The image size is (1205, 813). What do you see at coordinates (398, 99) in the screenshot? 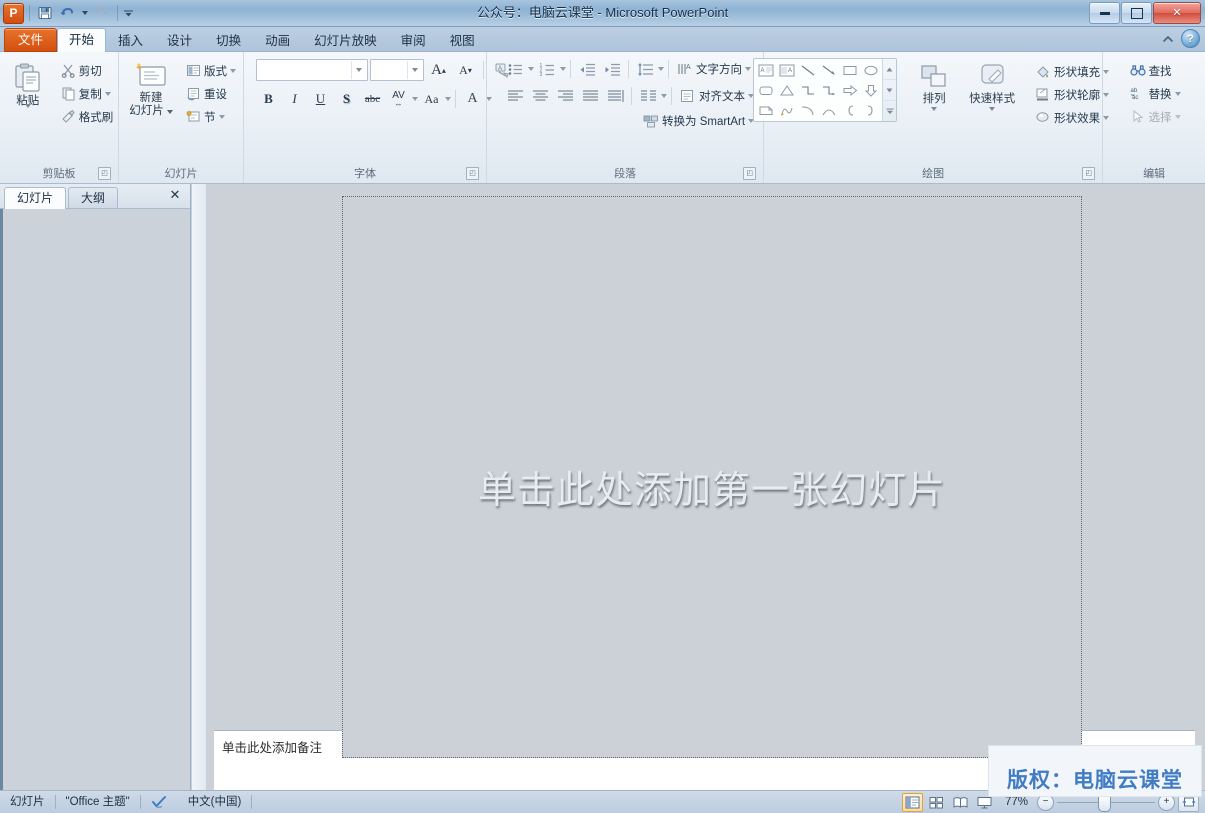
I see `character-spacing-button: AV ↔` at bounding box center [398, 99].